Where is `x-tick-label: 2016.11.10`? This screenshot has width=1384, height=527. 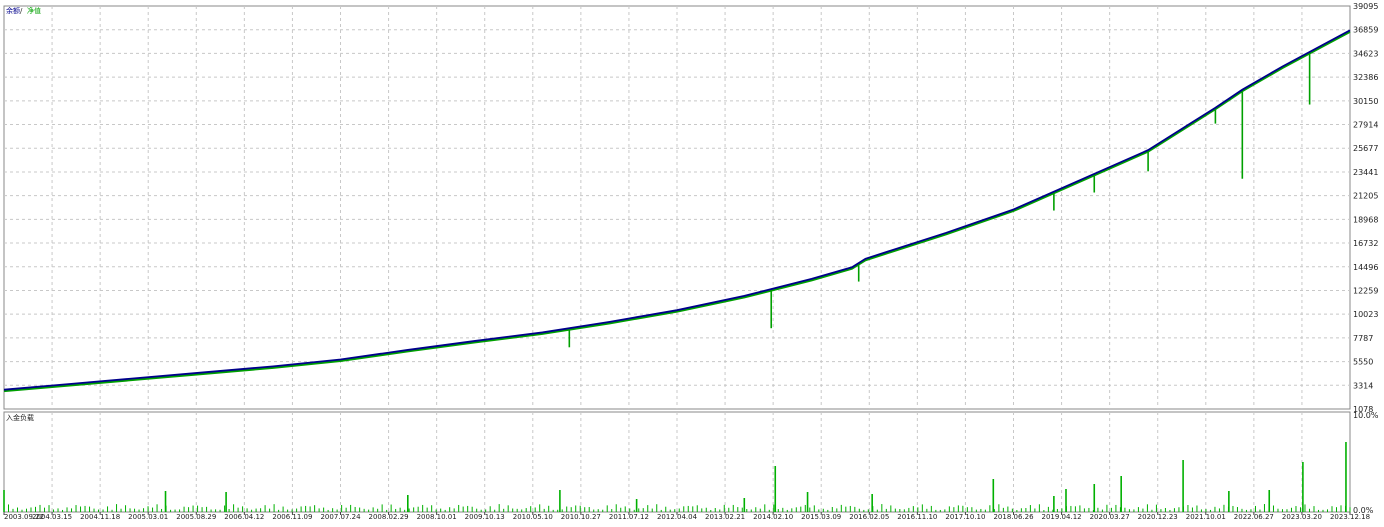 x-tick-label: 2016.11.10 is located at coordinates (917, 517).